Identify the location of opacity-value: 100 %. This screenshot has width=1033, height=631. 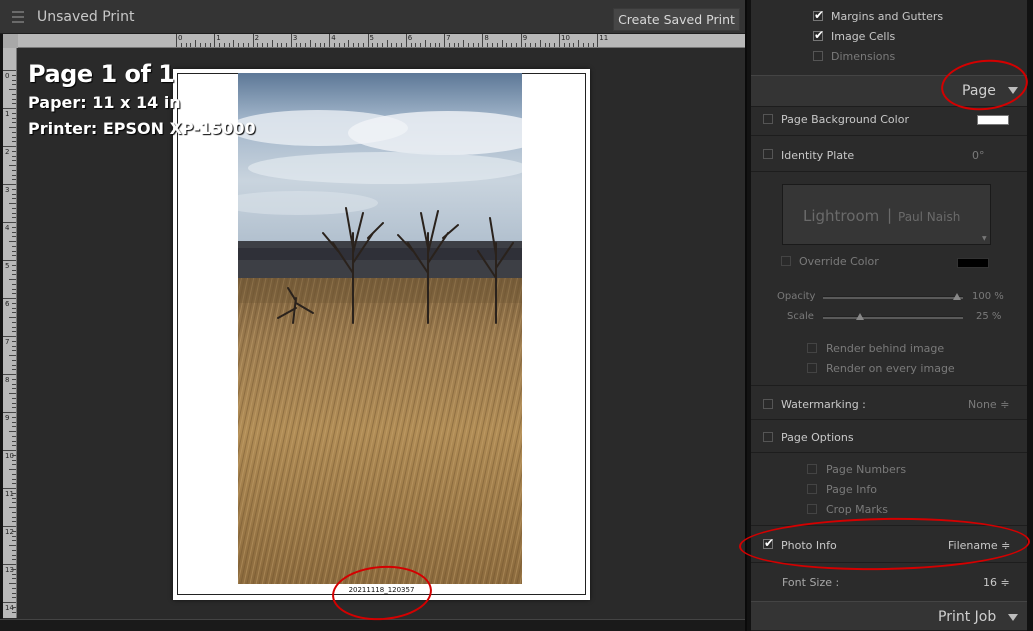
(988, 296).